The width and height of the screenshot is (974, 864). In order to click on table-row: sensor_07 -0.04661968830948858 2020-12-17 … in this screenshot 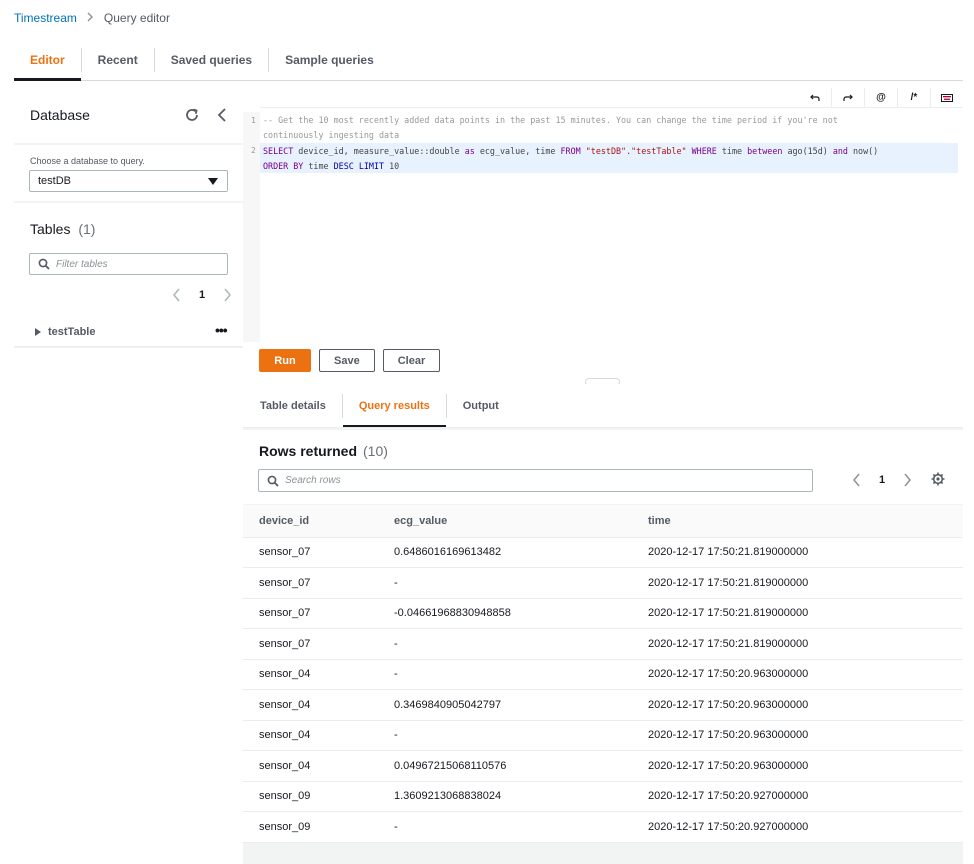, I will do `click(603, 613)`.